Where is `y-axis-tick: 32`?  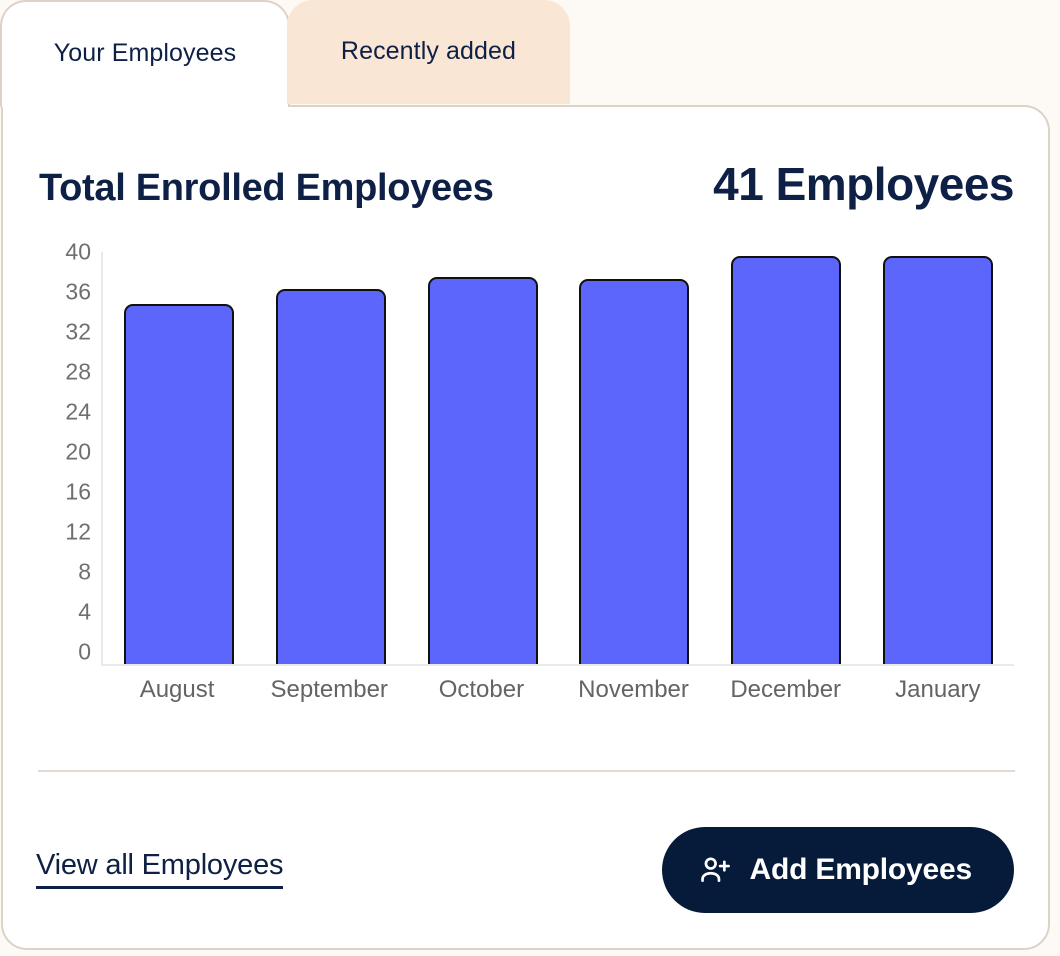 y-axis-tick: 32 is located at coordinates (78, 331).